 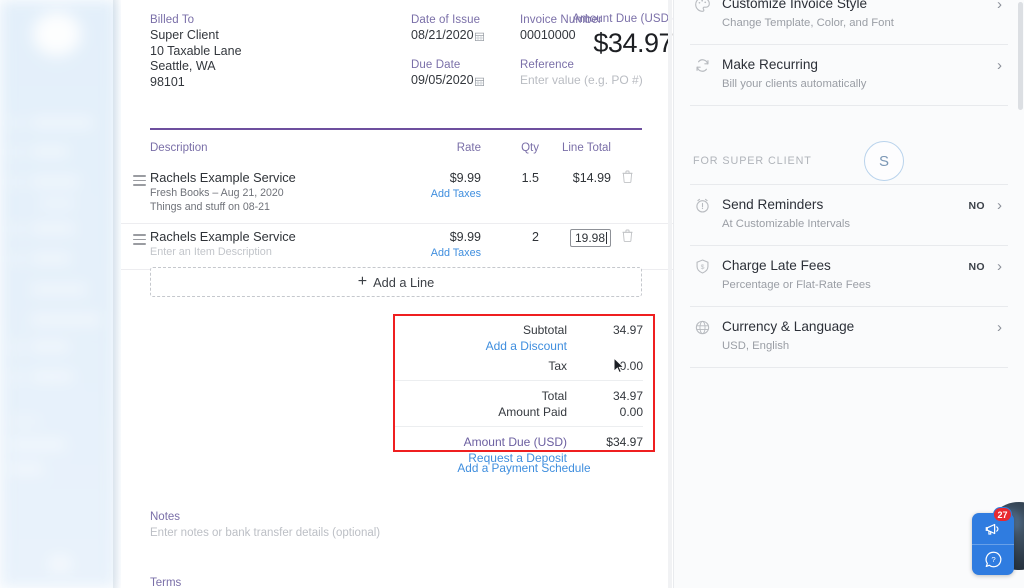 I want to click on add-a-discount-link: Add a Discount, so click(x=490, y=346).